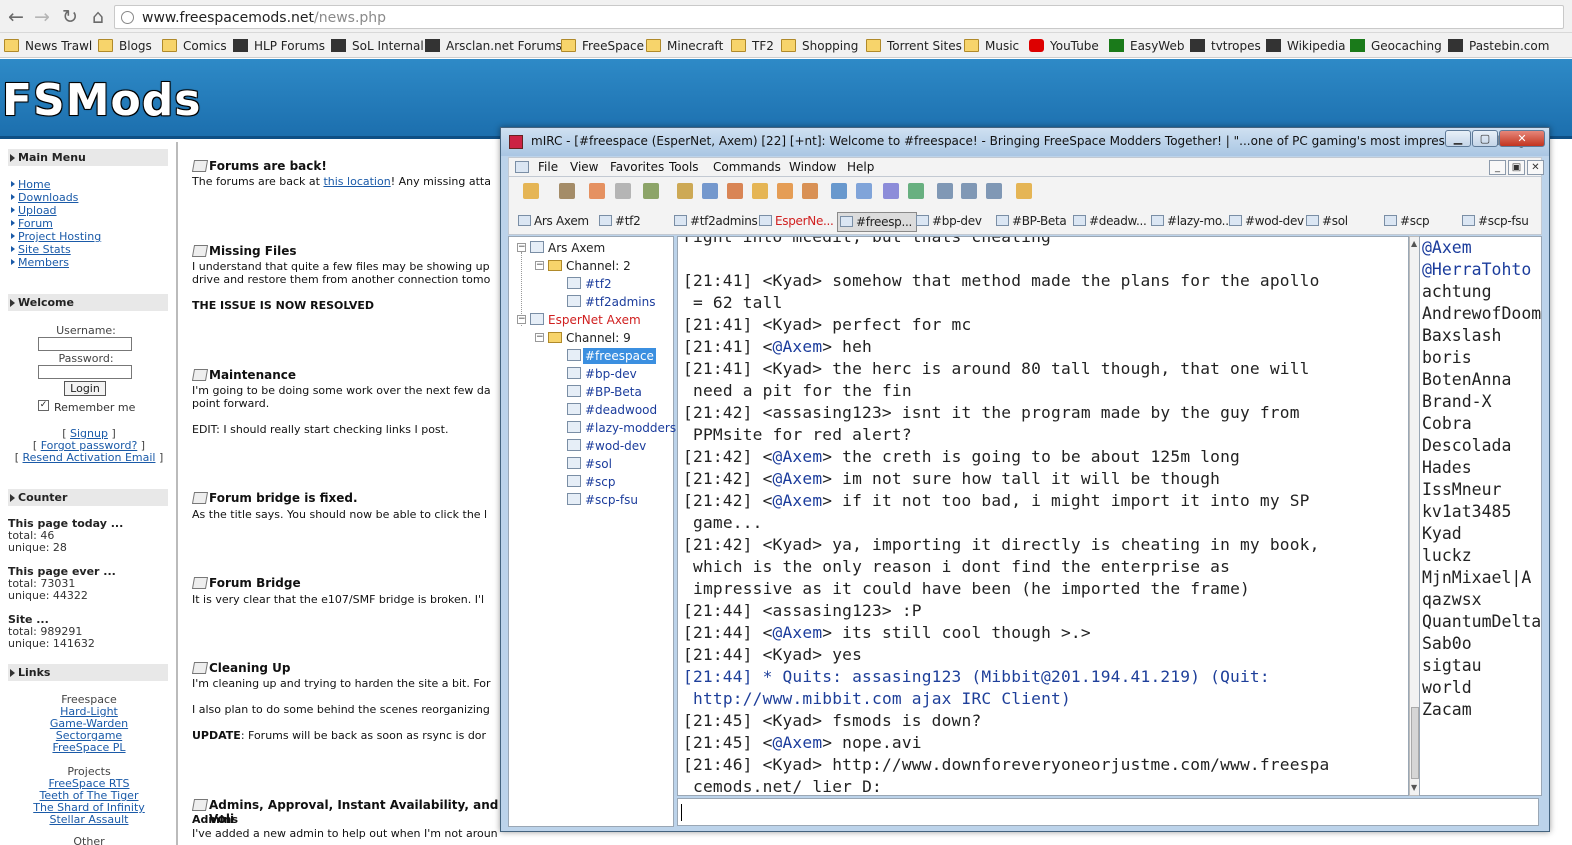 Image resolution: width=1572 pixels, height=845 pixels. I want to click on received-files-icon, so click(864, 191).